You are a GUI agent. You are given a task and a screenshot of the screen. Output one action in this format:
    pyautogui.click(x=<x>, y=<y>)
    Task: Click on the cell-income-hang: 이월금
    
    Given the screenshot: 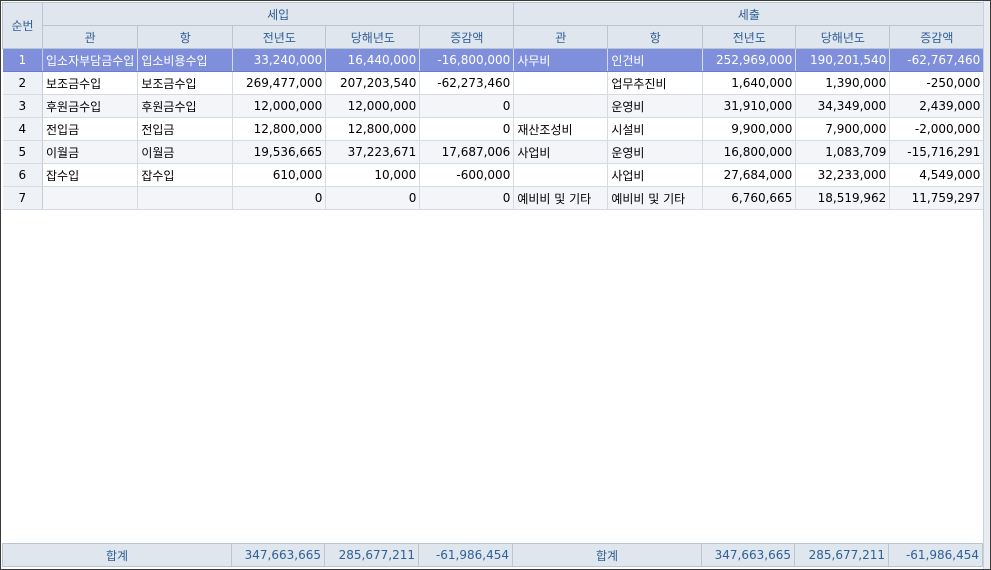 What is the action you would take?
    pyautogui.click(x=185, y=152)
    